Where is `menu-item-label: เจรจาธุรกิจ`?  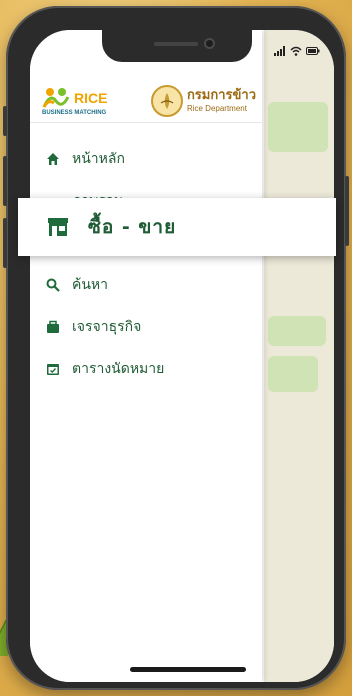
menu-item-label: เจรจาธุรกิจ is located at coordinates (107, 327).